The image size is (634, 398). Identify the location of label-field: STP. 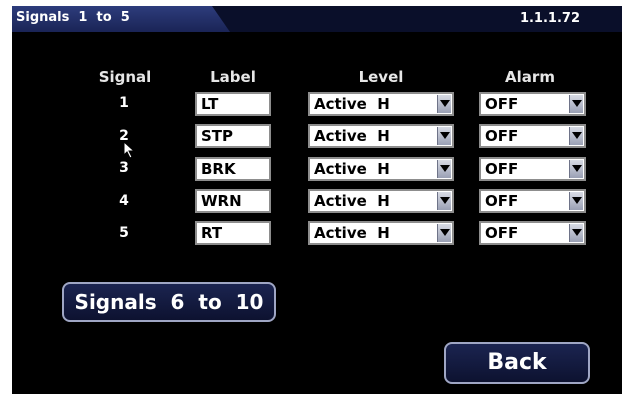
(233, 136).